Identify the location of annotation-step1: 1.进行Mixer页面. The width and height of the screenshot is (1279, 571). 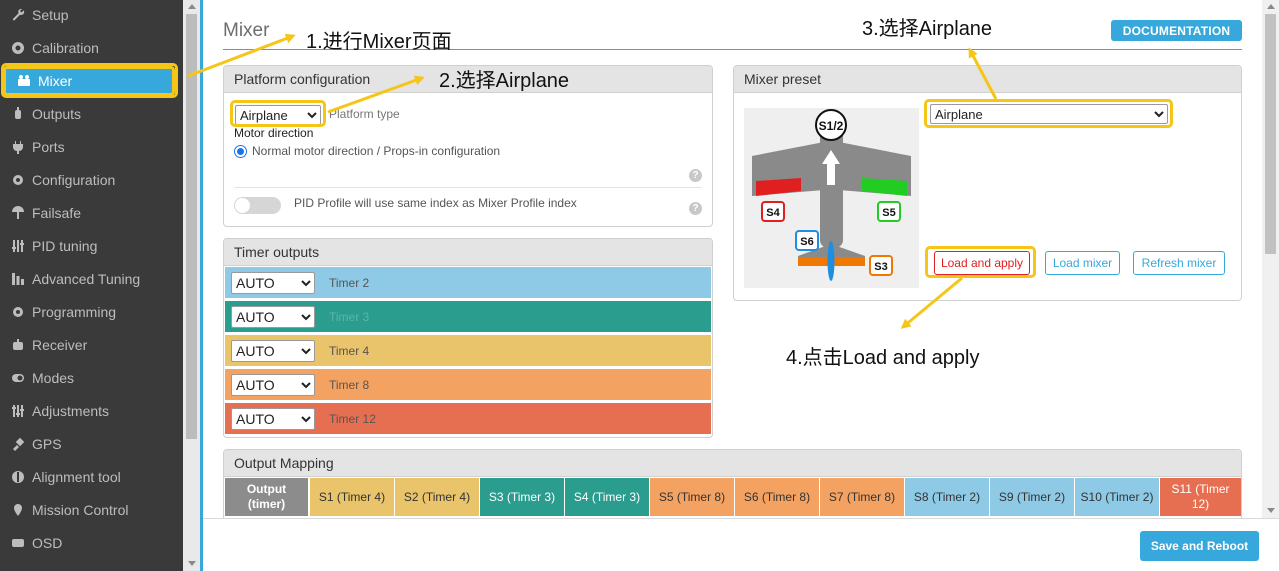
(379, 42).